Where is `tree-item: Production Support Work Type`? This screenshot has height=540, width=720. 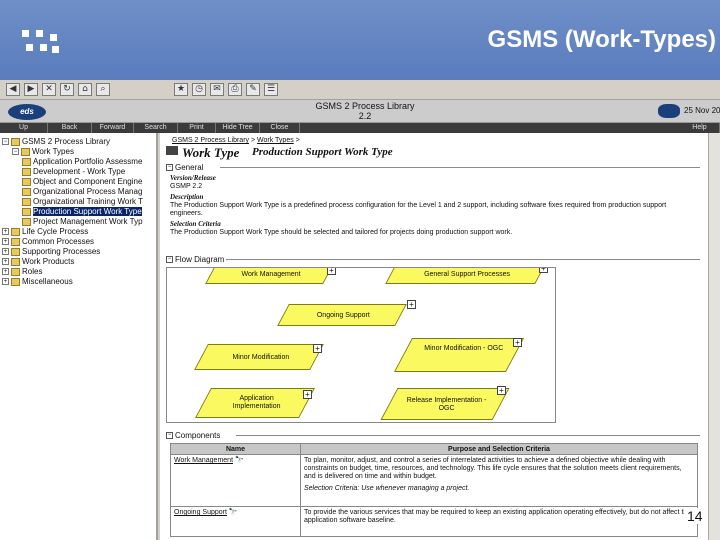 tree-item: Production Support Work Type is located at coordinates (82, 212).